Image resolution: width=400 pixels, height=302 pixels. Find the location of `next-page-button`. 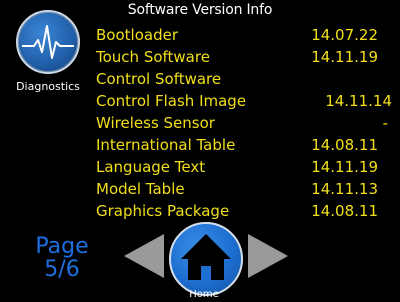

next-page-button is located at coordinates (268, 258).